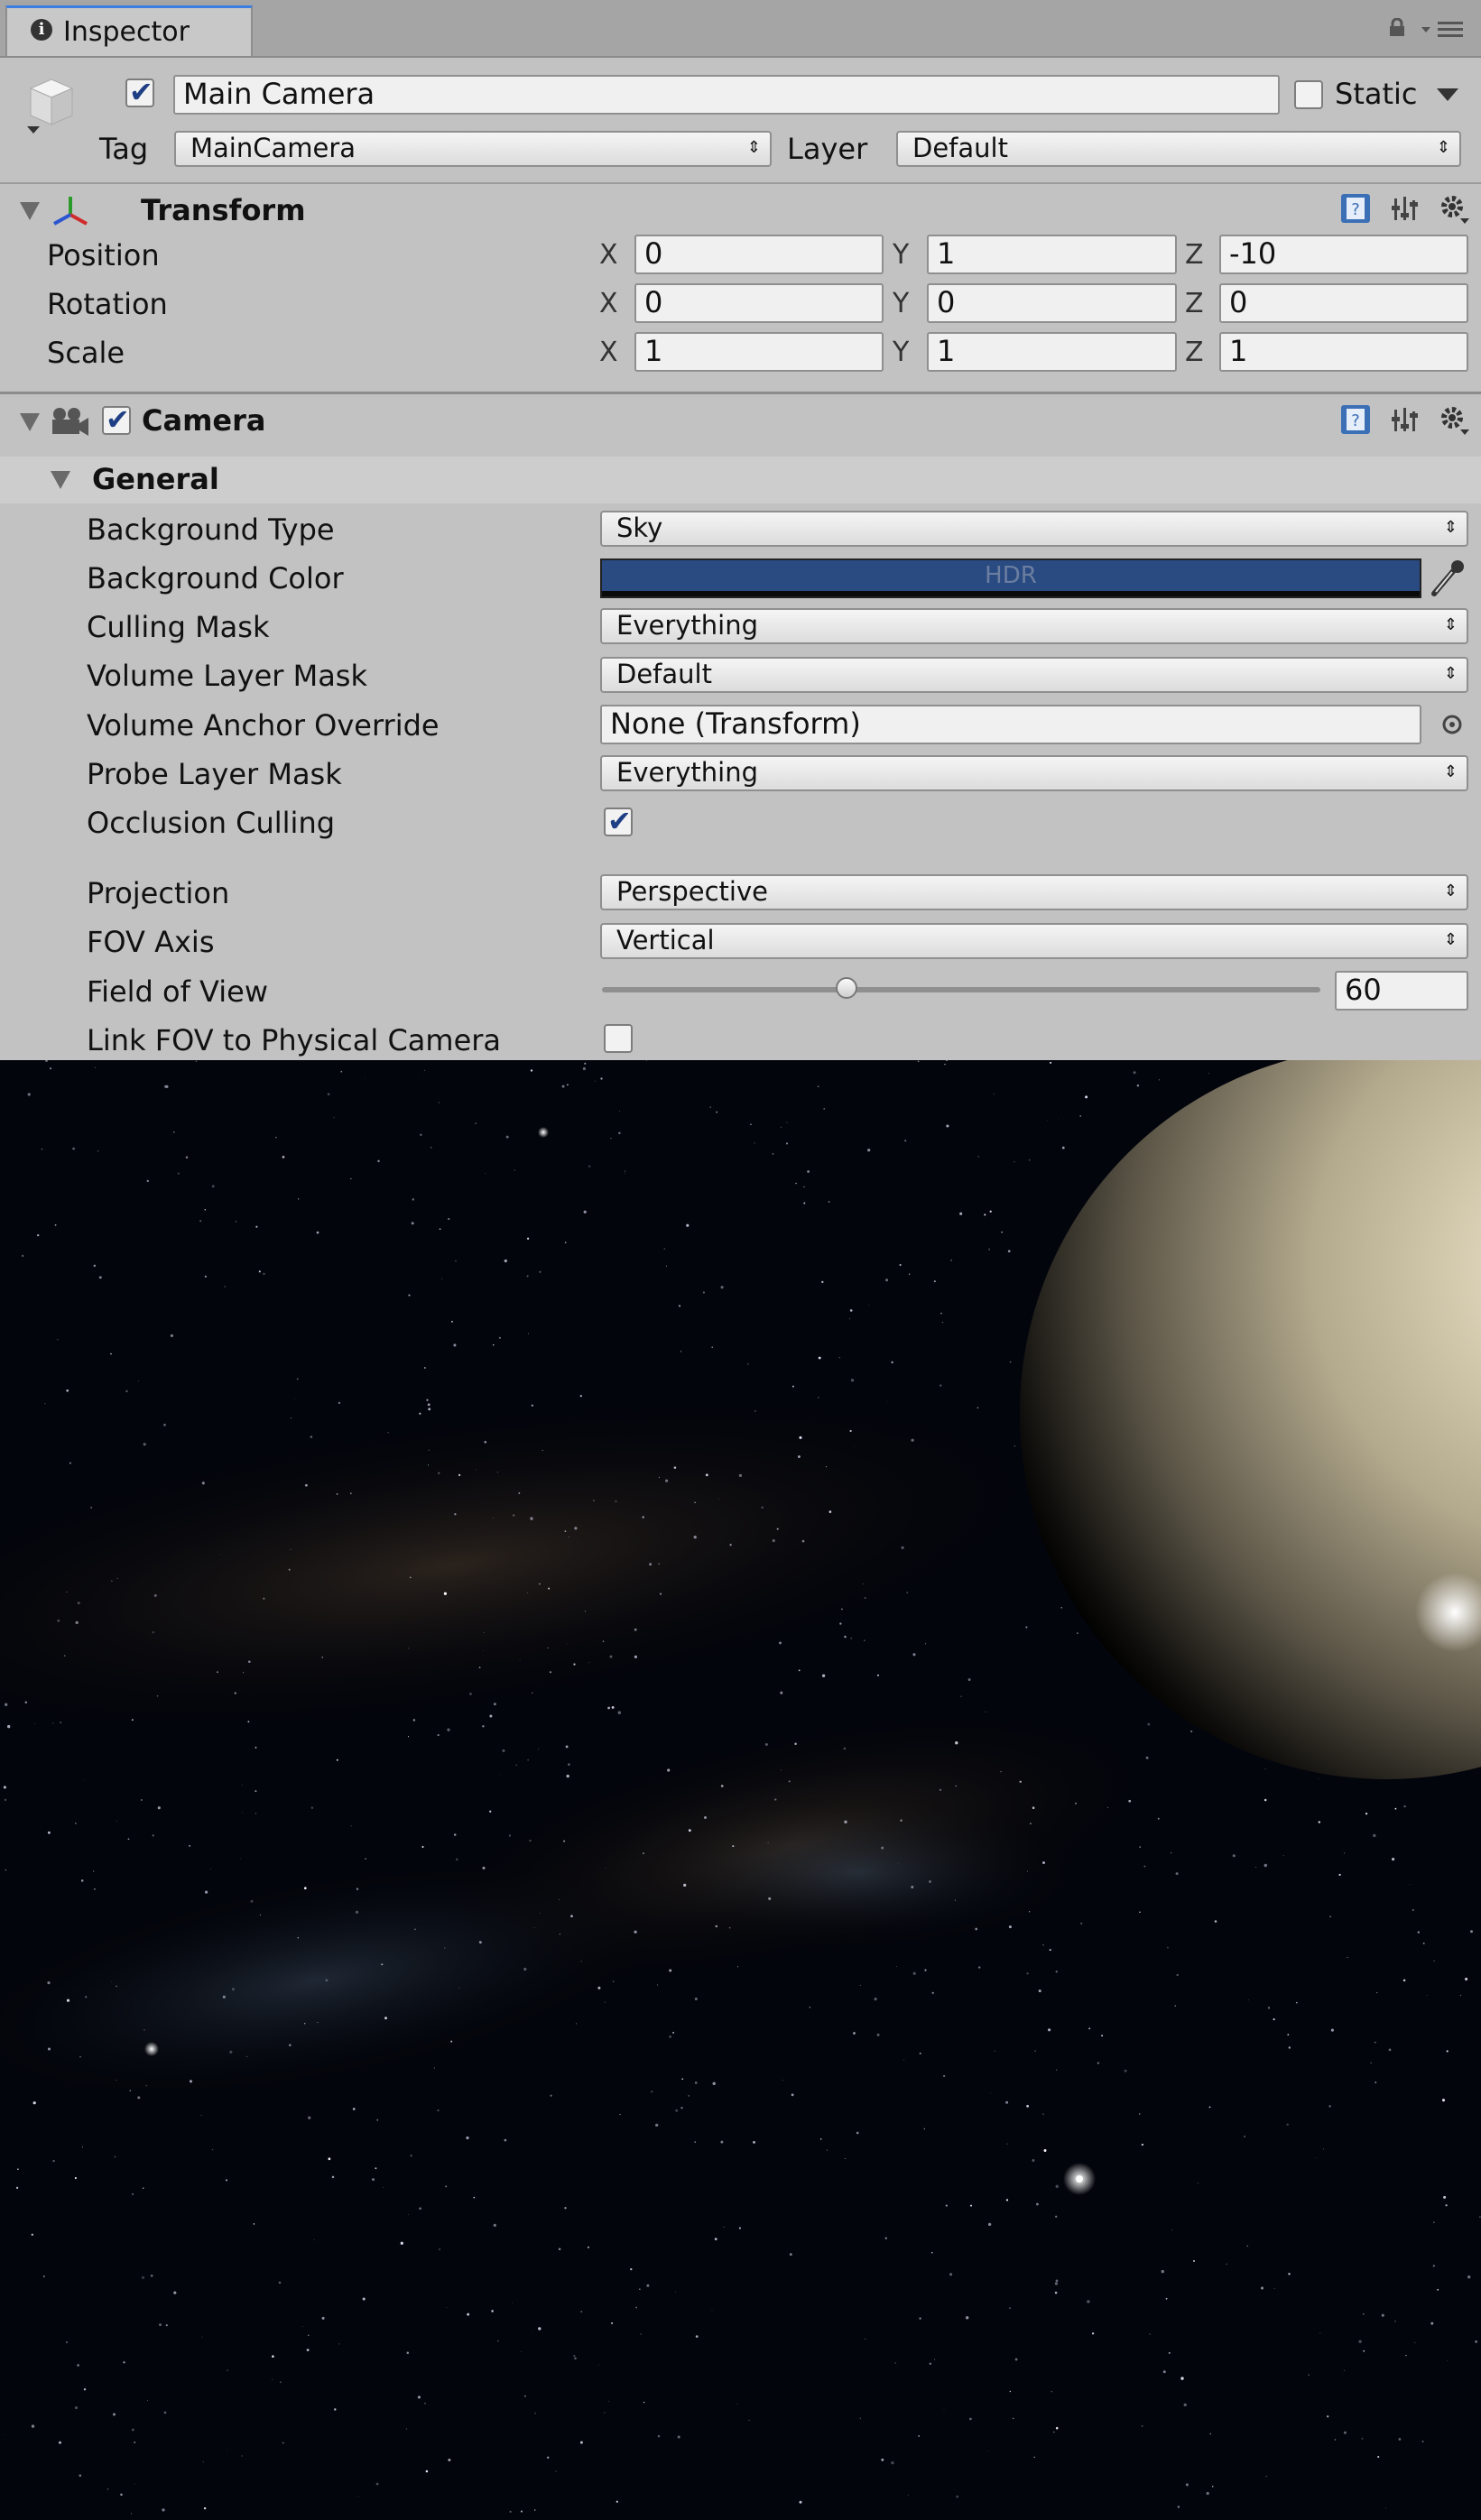 Image resolution: width=1481 pixels, height=2520 pixels. What do you see at coordinates (759, 303) in the screenshot?
I see `rotation-x-input: 0` at bounding box center [759, 303].